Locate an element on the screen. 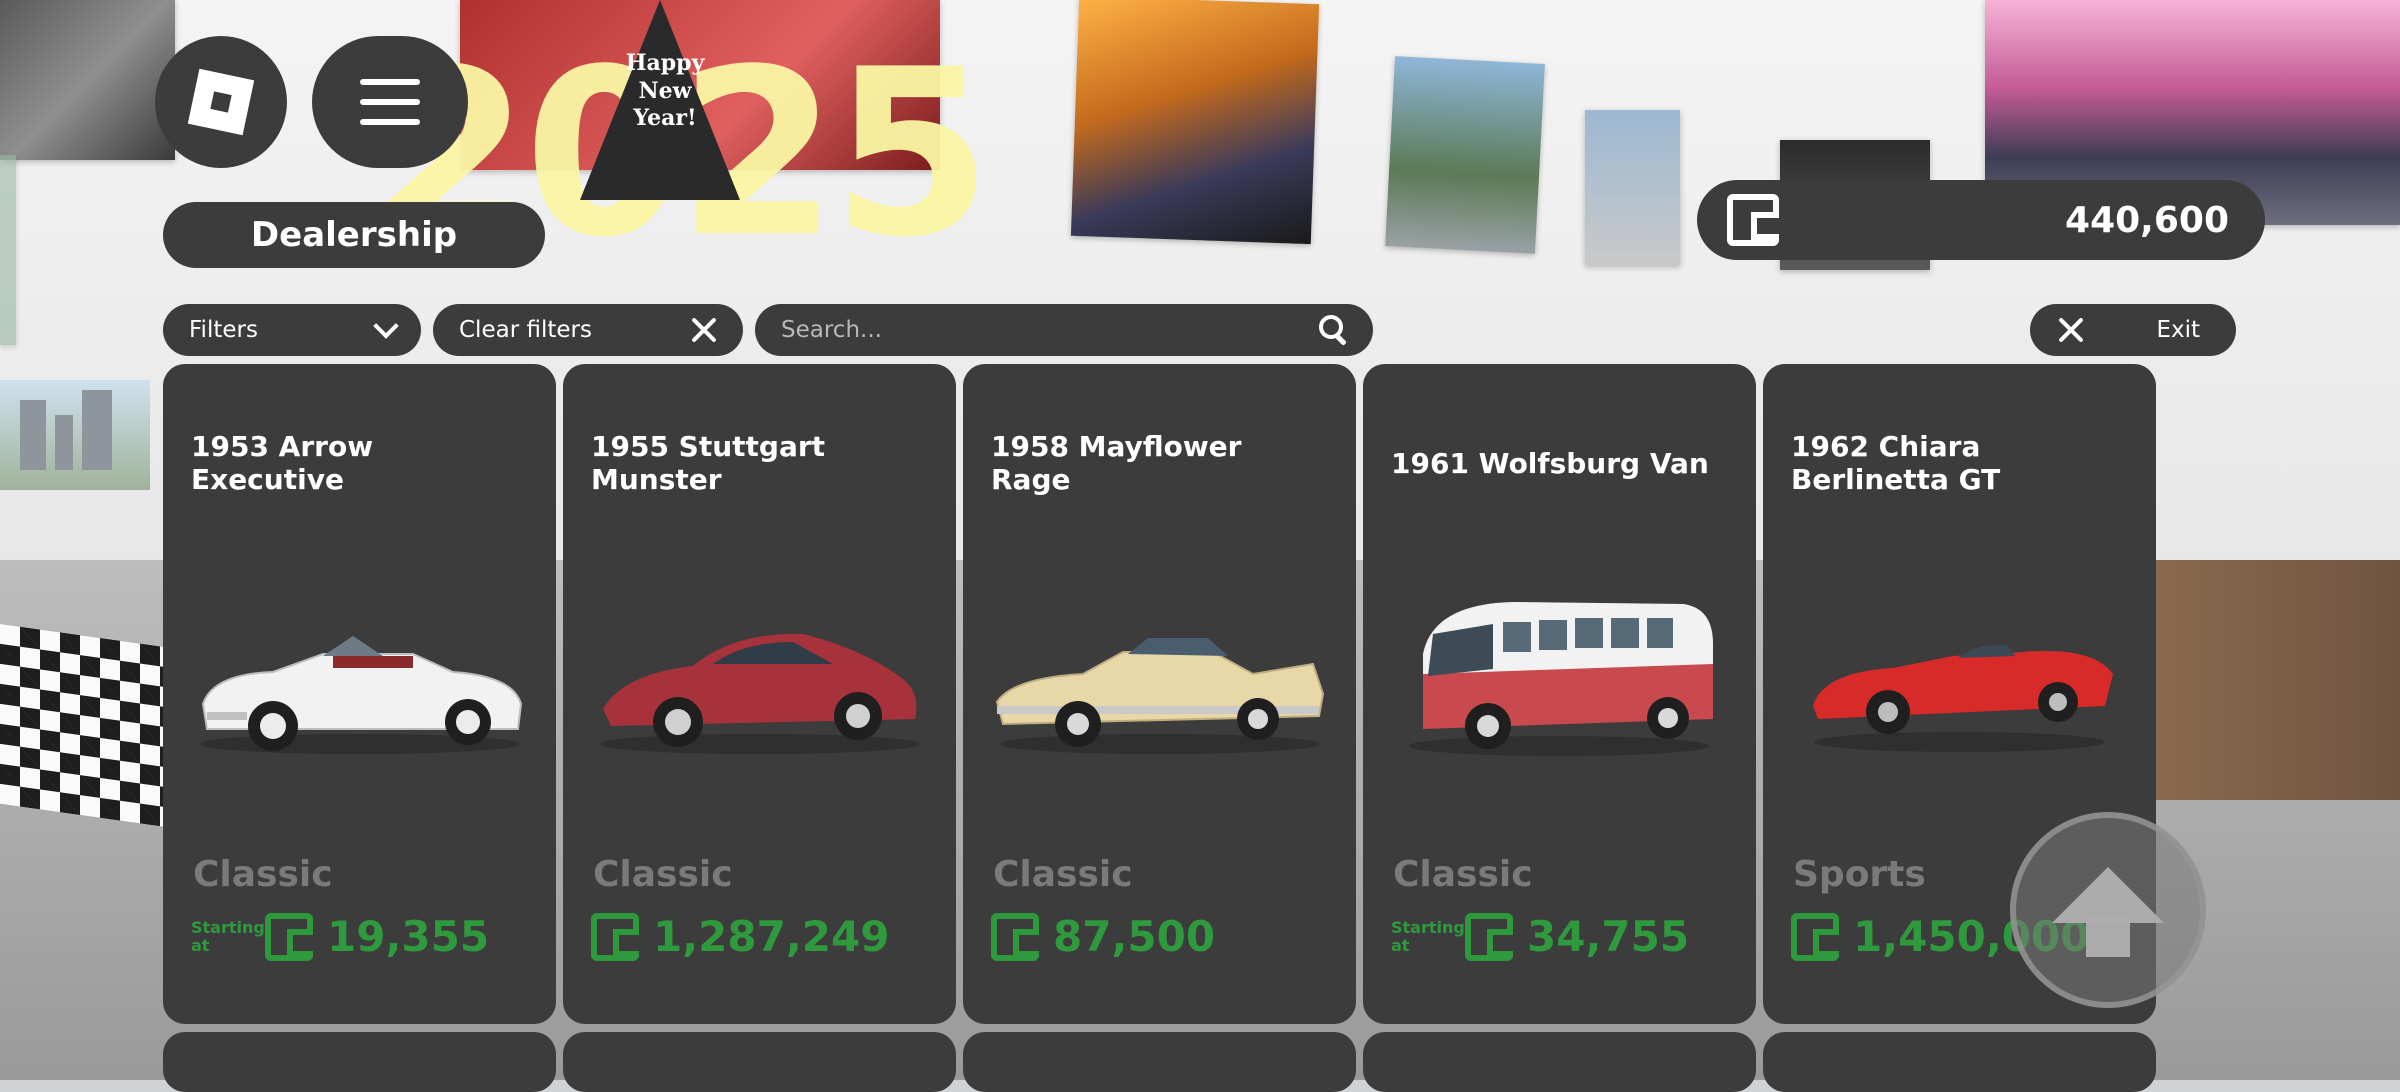 This screenshot has width=2400, height=1092. price-row: 1,287,249 is located at coordinates (740, 936).